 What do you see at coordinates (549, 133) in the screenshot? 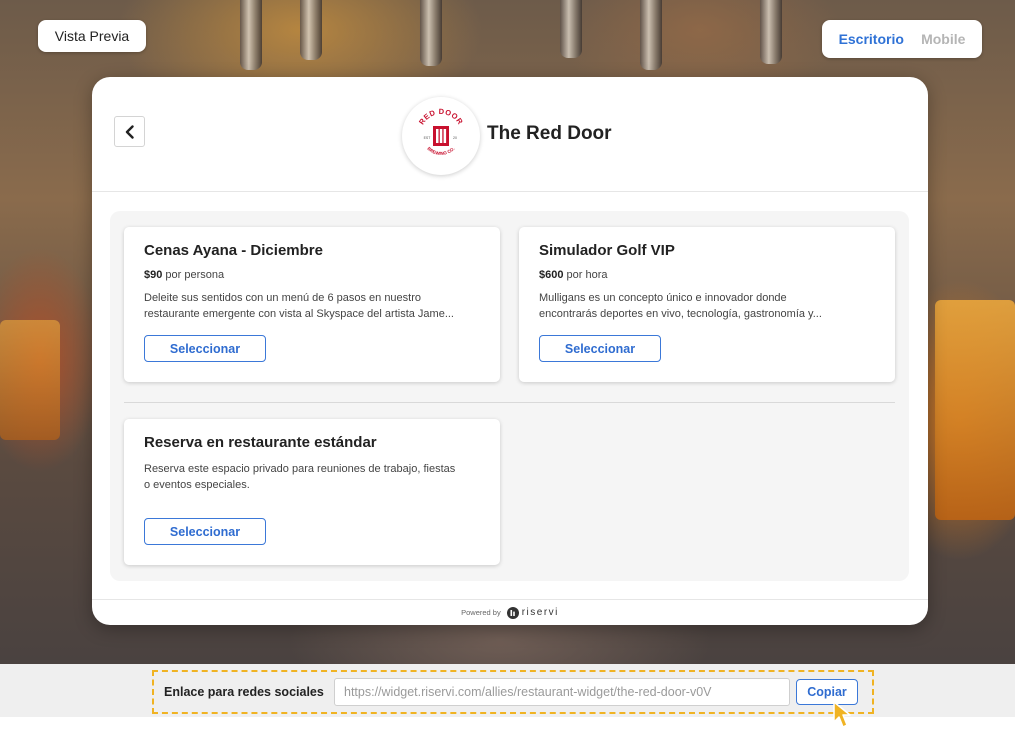
I see `restaurant-name: The Red Door` at bounding box center [549, 133].